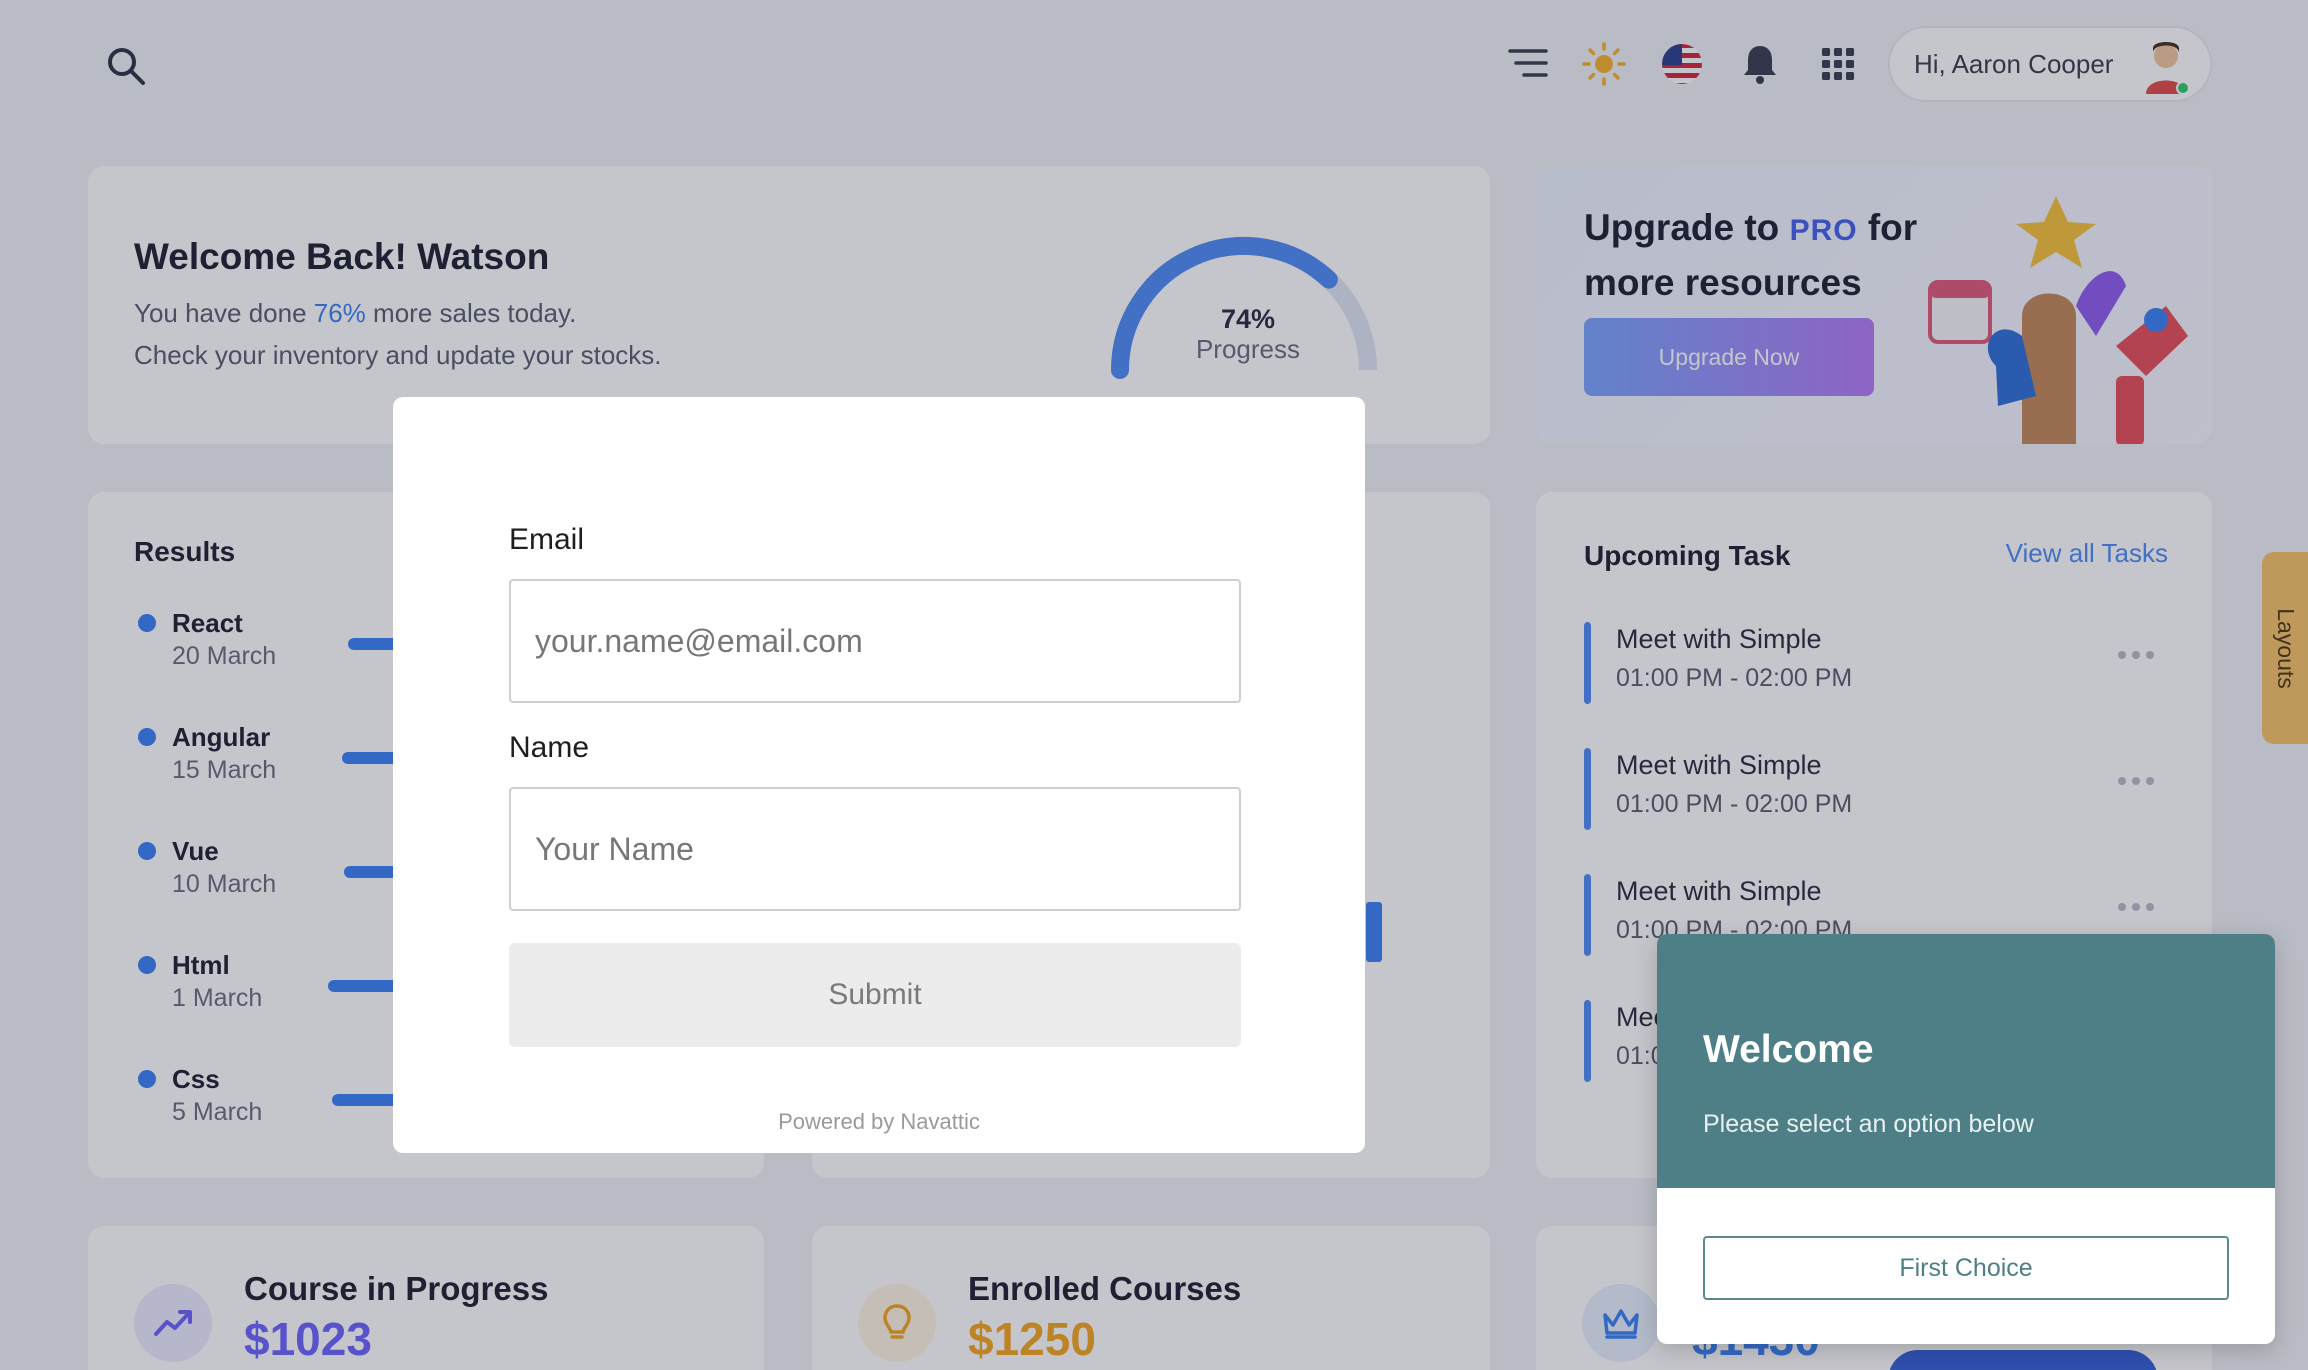  I want to click on name-label: Name, so click(549, 747).